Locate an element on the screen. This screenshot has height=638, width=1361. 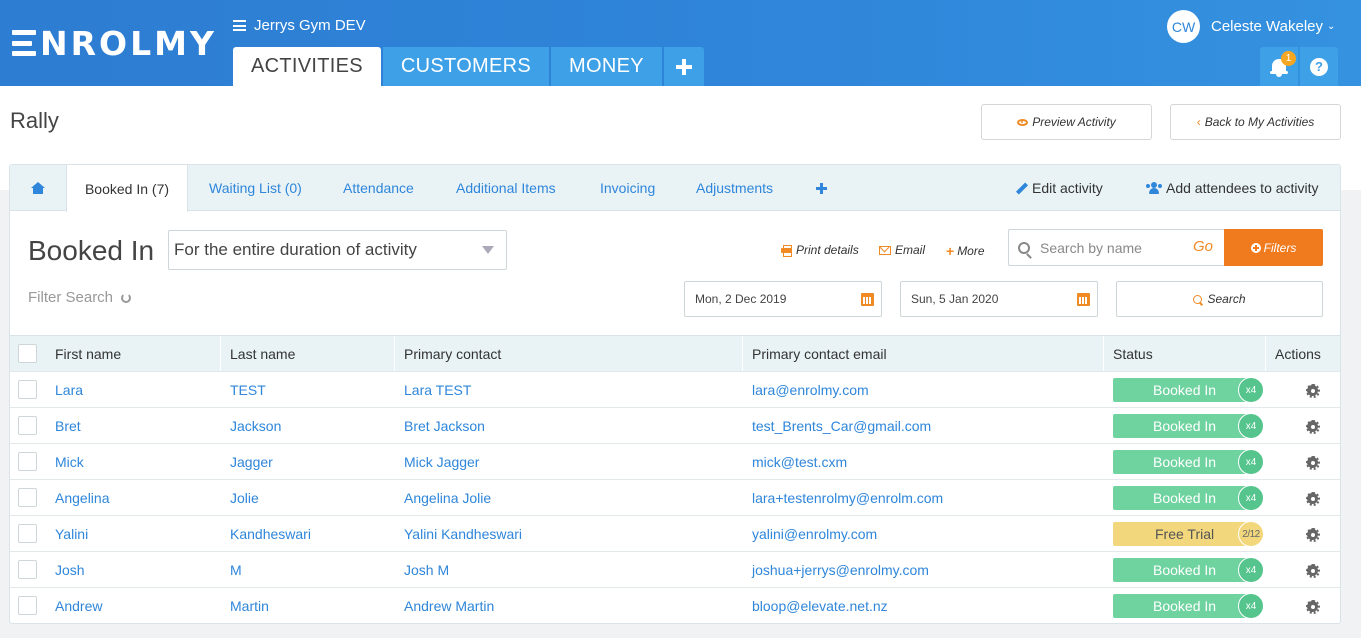
first-name-link: Lara is located at coordinates (69, 390).